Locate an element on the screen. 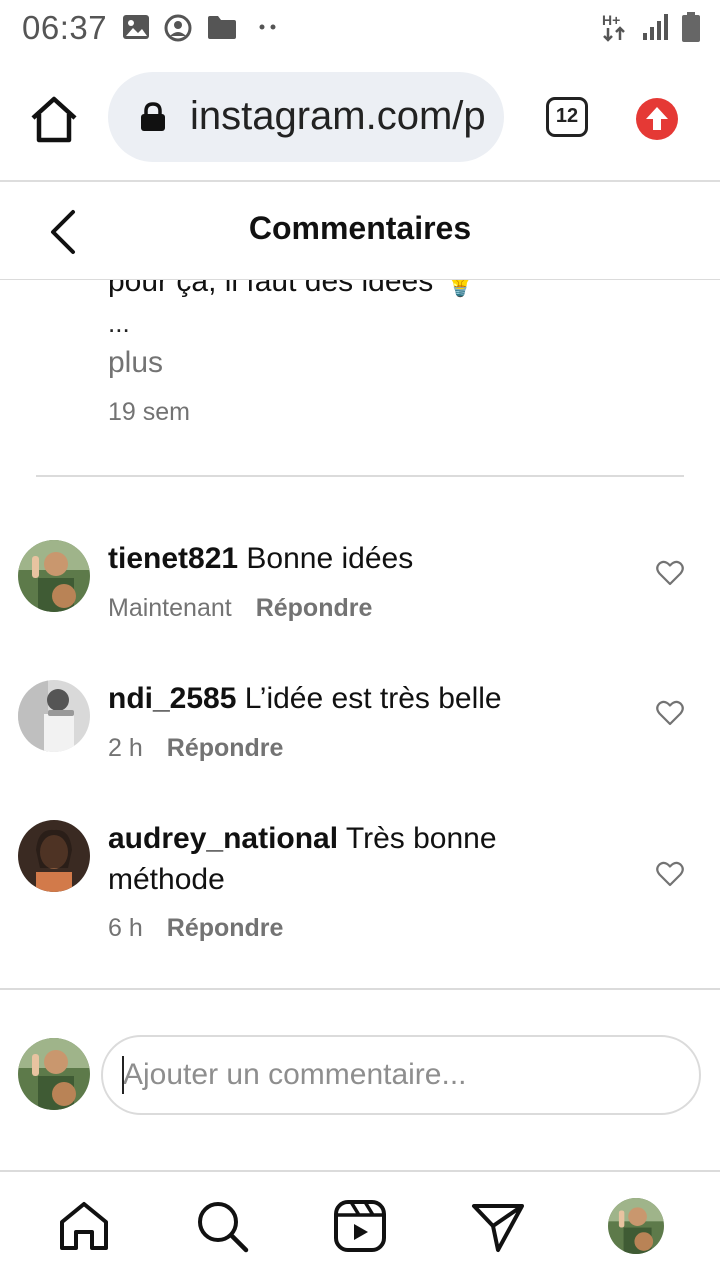 The width and height of the screenshot is (720, 1280). comment-composer is located at coordinates (360, 1080).